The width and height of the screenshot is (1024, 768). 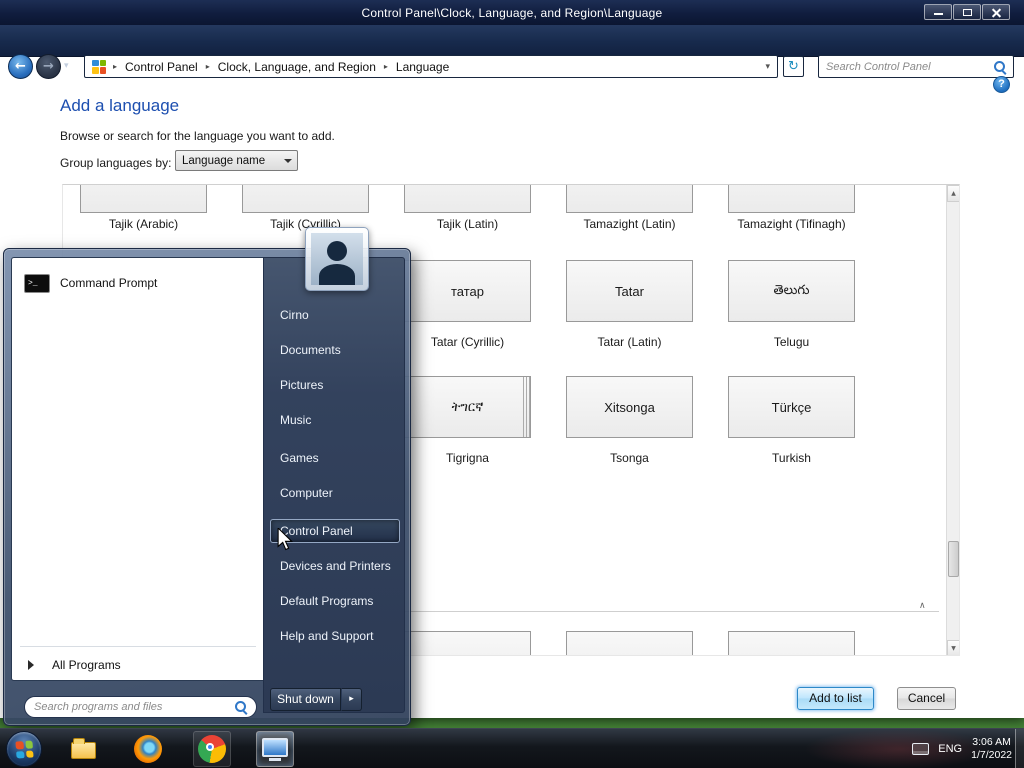 I want to click on monitor-icon, so click(x=275, y=749).